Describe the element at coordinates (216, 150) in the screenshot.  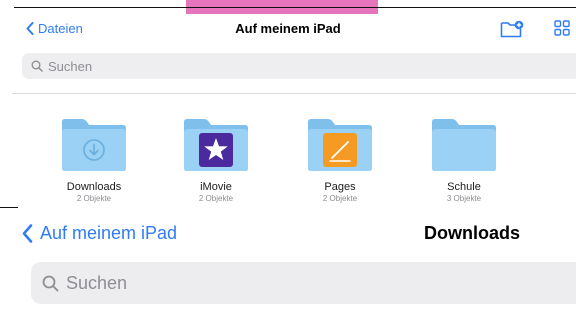
I see `imovie-star-icon` at that location.